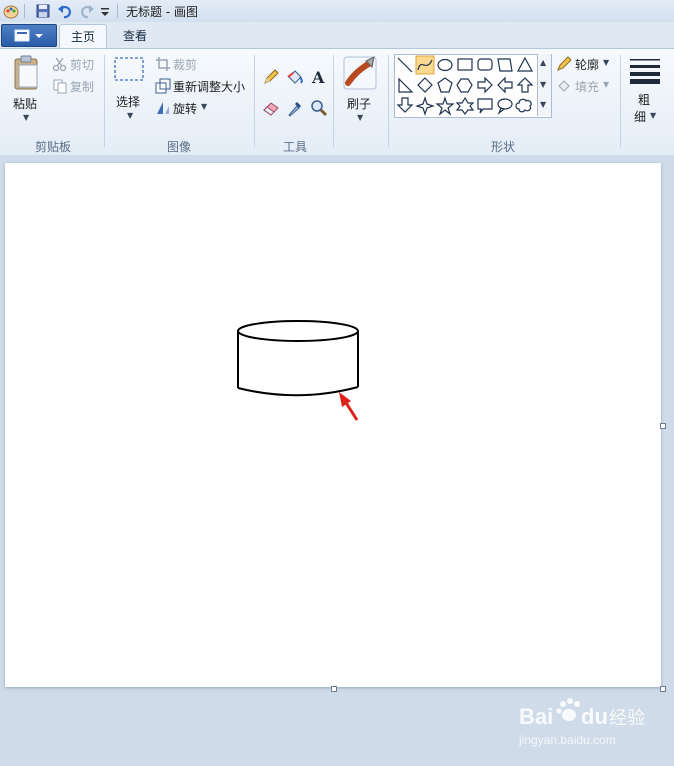  What do you see at coordinates (128, 102) in the screenshot?
I see `select-label: 选择` at bounding box center [128, 102].